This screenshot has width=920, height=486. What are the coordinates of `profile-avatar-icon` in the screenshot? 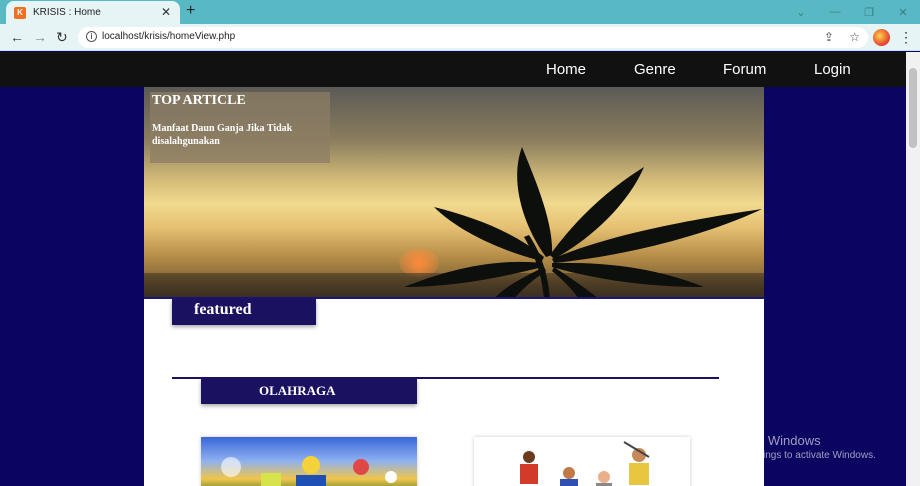 It's located at (881, 37).